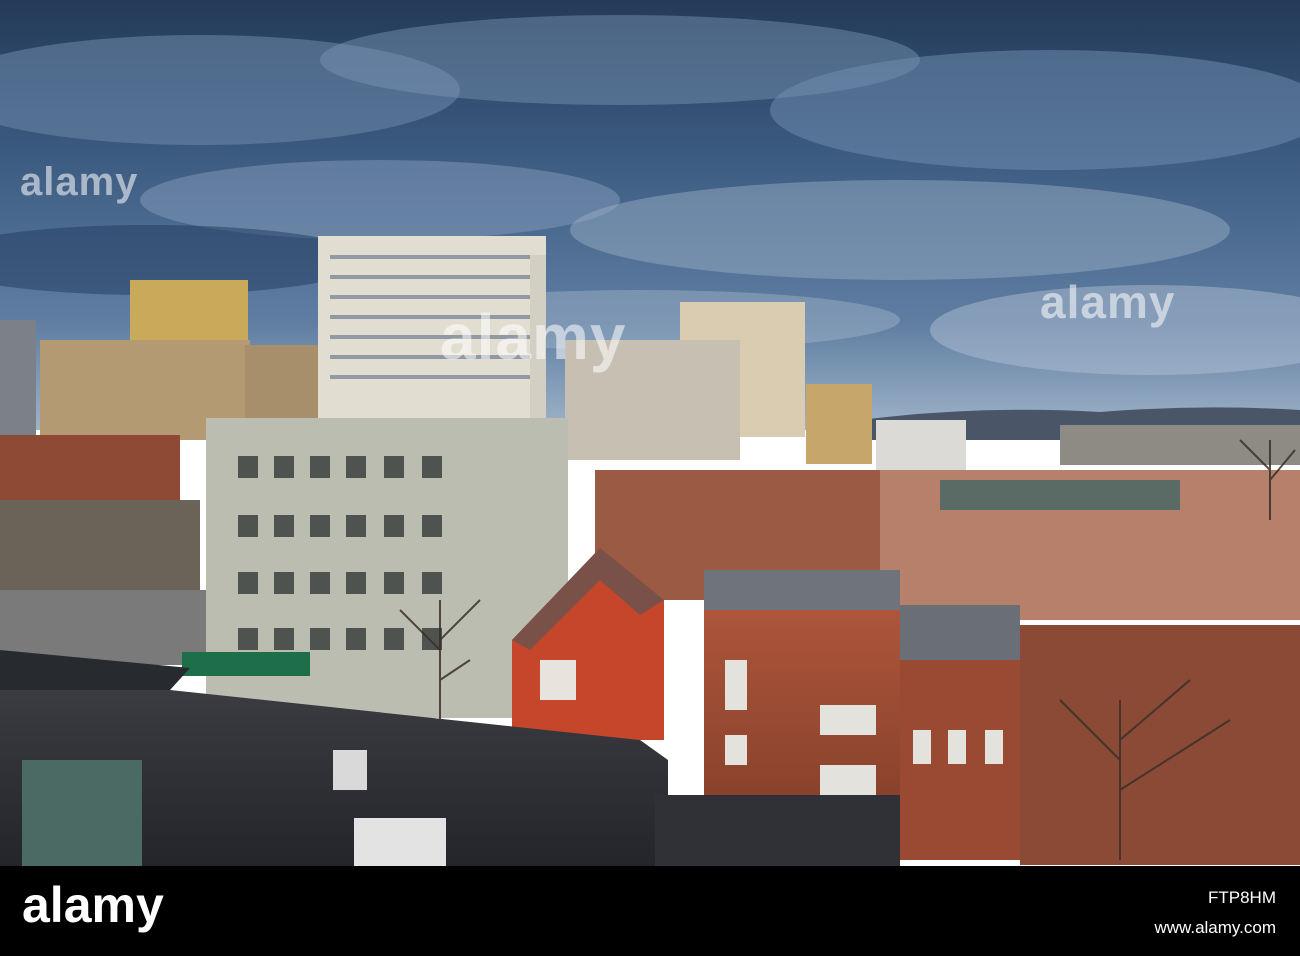 This screenshot has width=1300, height=956. What do you see at coordinates (1215, 927) in the screenshot?
I see `source-url-label: www.alamy.com` at bounding box center [1215, 927].